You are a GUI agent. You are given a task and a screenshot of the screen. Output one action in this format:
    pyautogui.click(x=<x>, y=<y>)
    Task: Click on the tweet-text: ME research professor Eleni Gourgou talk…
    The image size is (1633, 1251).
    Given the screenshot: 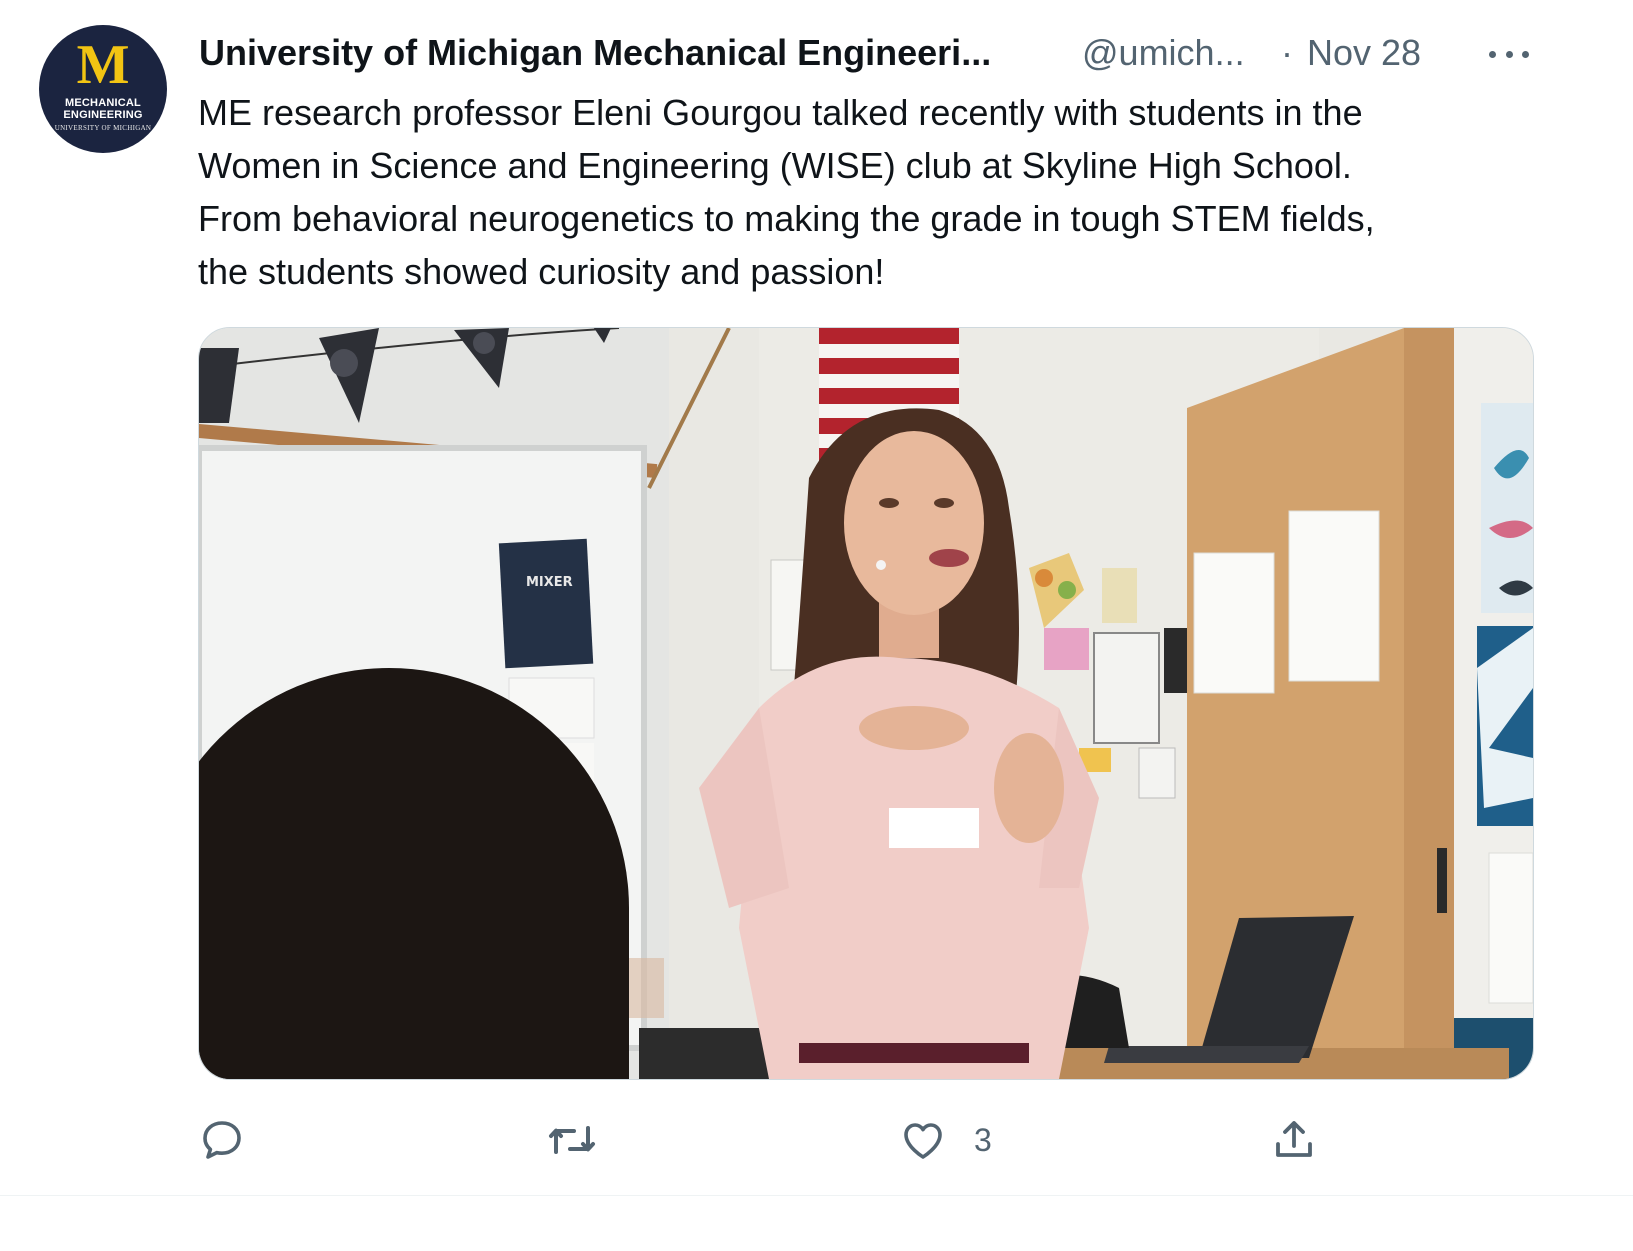 What is the action you would take?
    pyautogui.click(x=863, y=192)
    